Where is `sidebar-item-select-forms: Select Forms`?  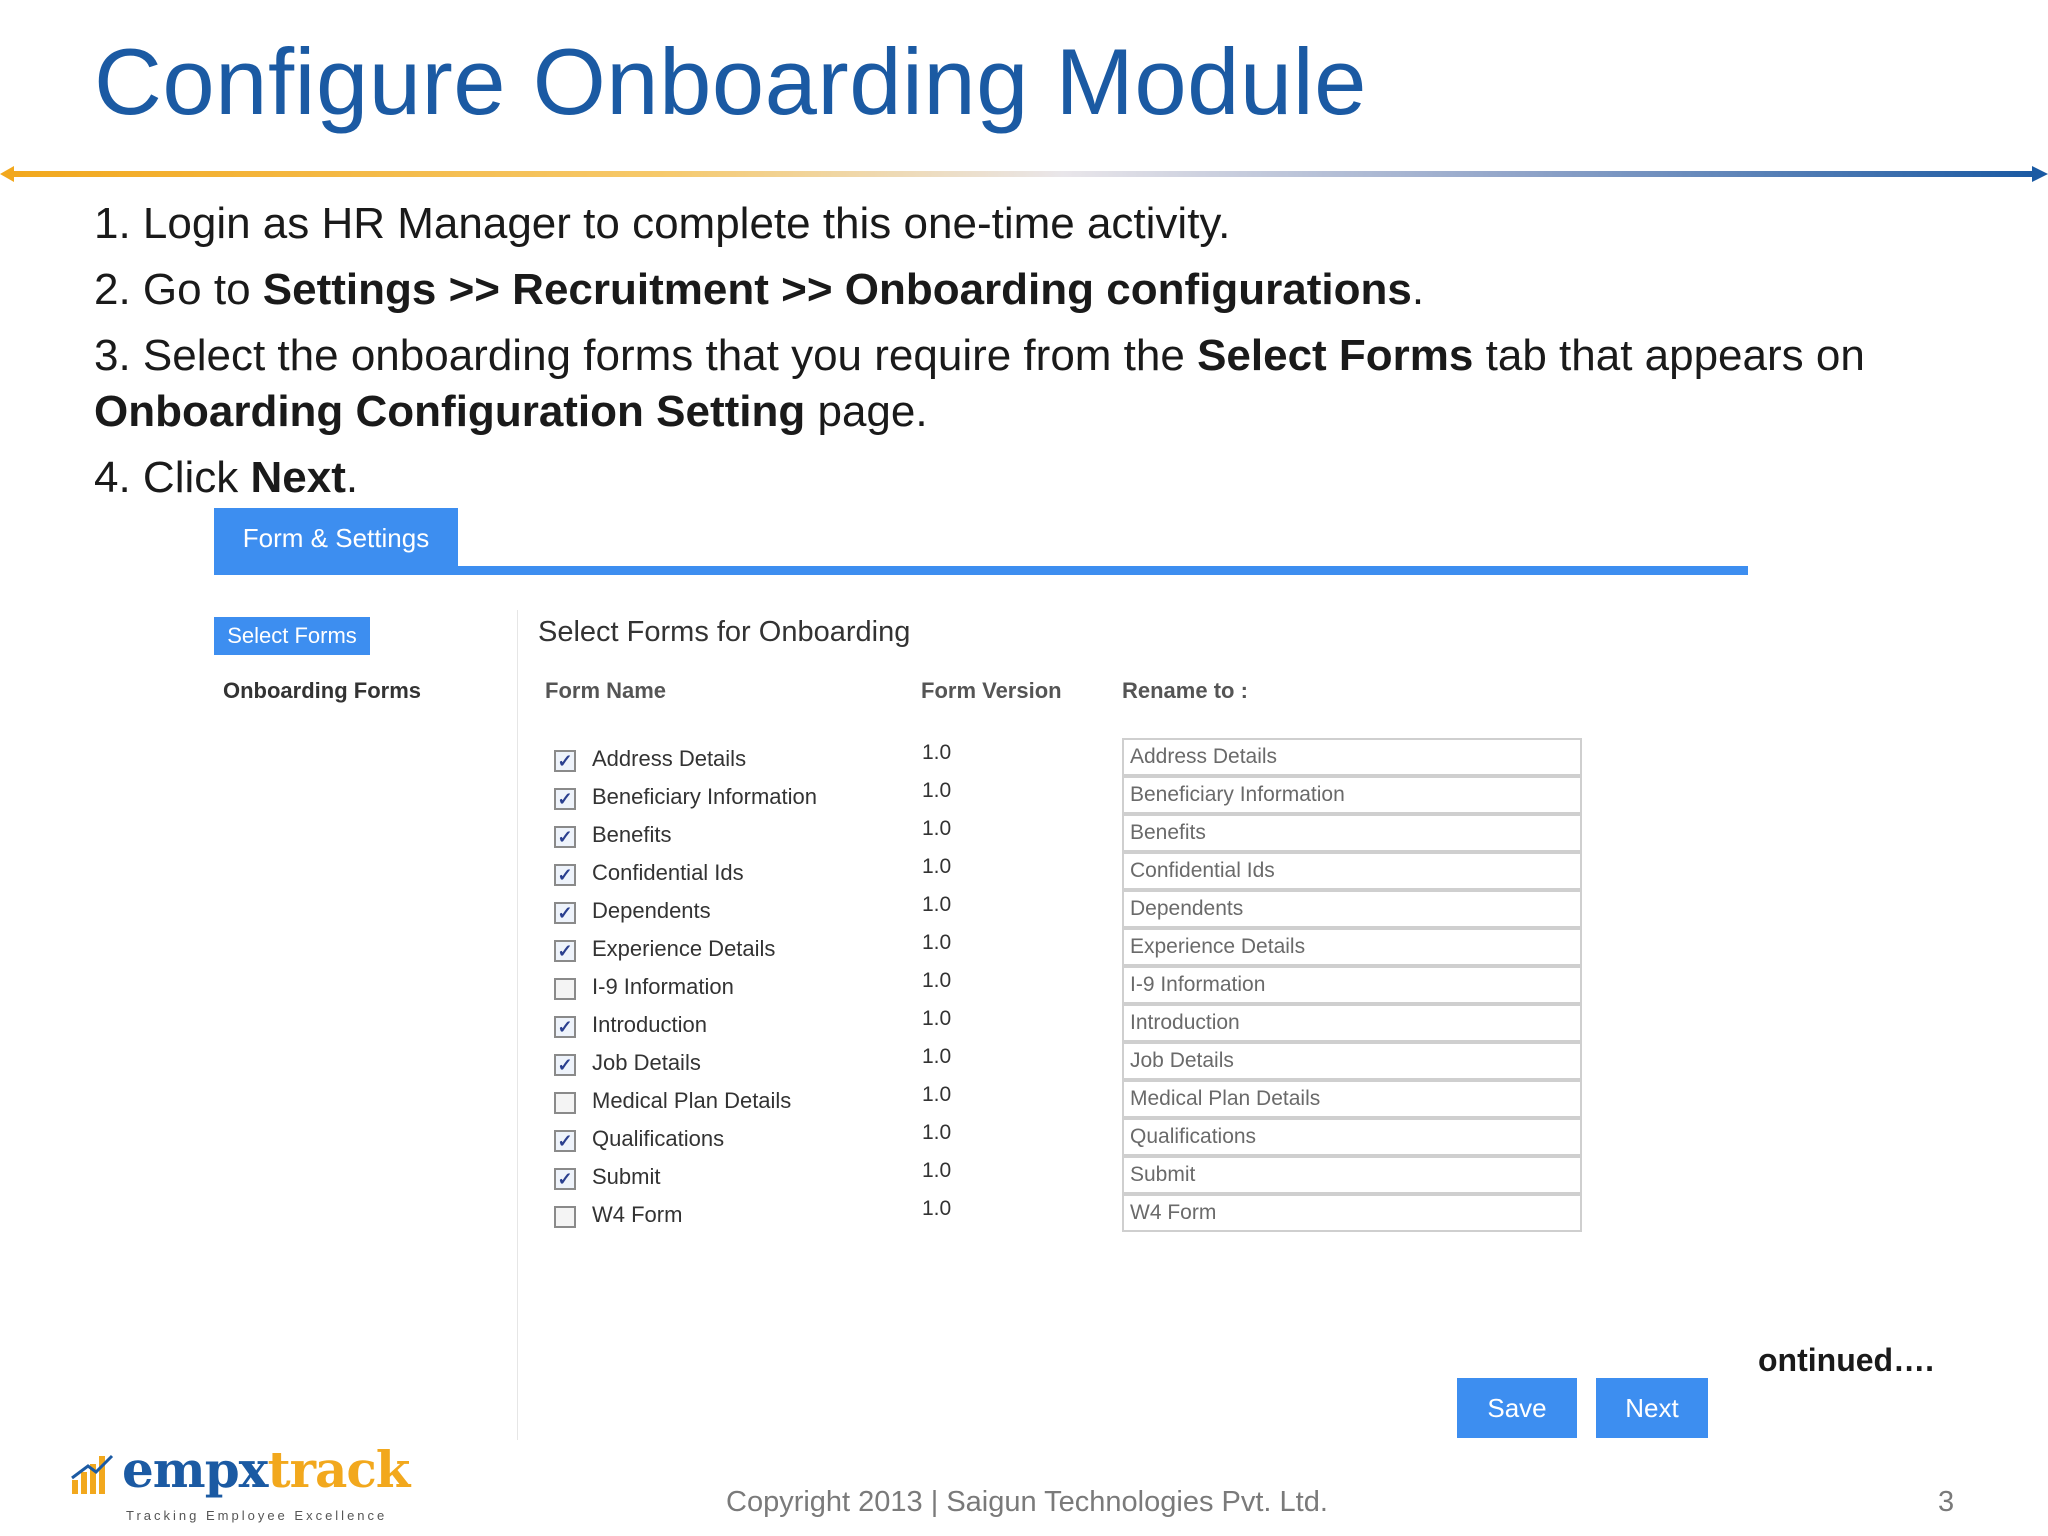
sidebar-item-select-forms: Select Forms is located at coordinates (292, 636).